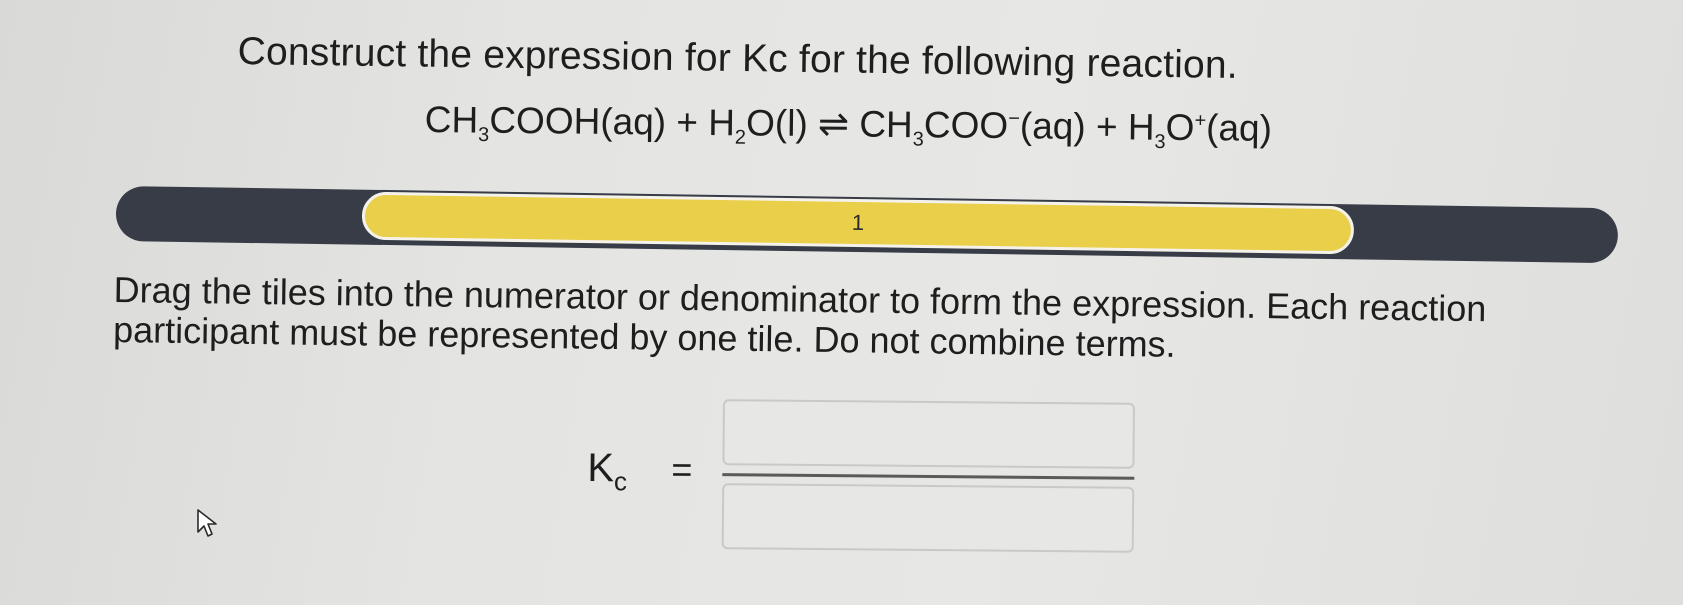  Describe the element at coordinates (612, 121) in the screenshot. I see `reaction-part: COOH(aq) + H` at that location.